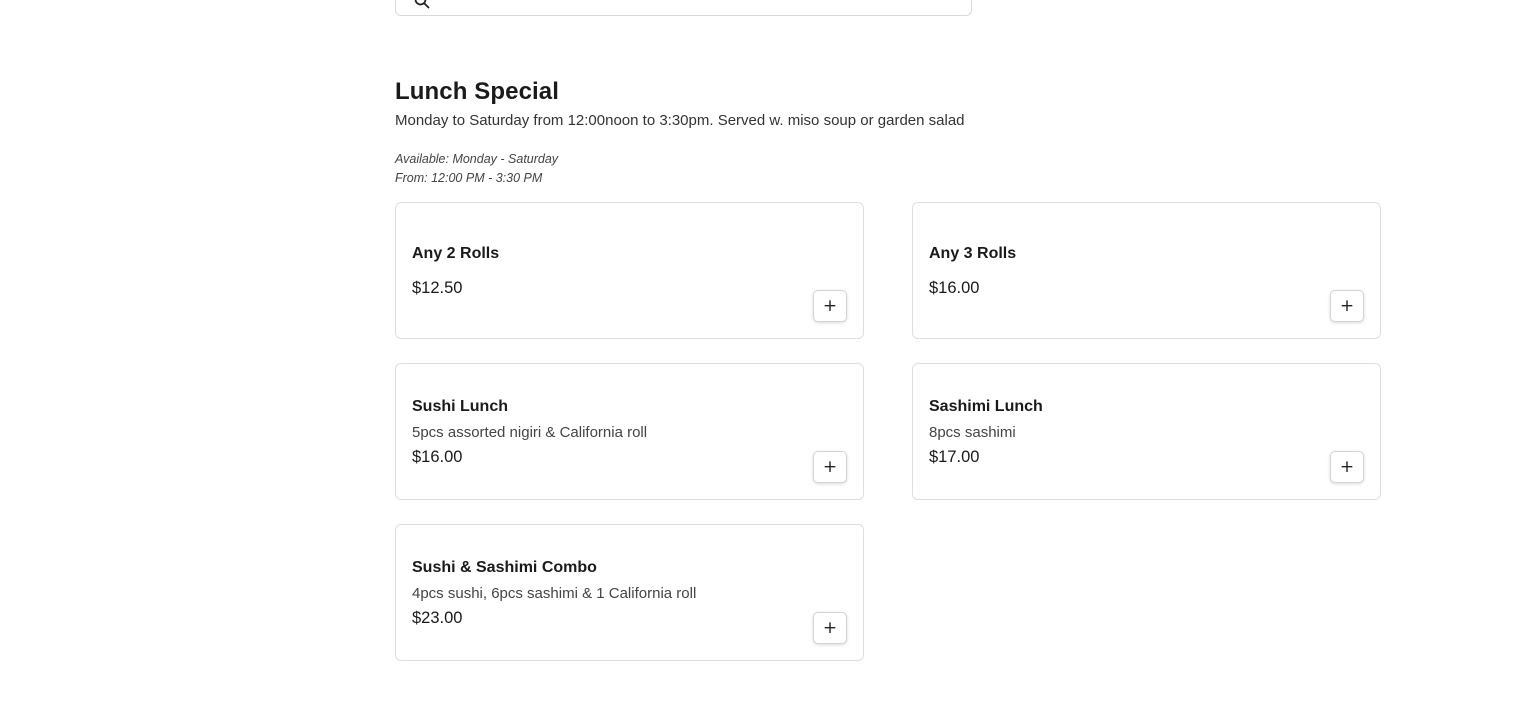 The image size is (1530, 722). Describe the element at coordinates (460, 406) in the screenshot. I see `item-name: Sushi Lunch` at that location.